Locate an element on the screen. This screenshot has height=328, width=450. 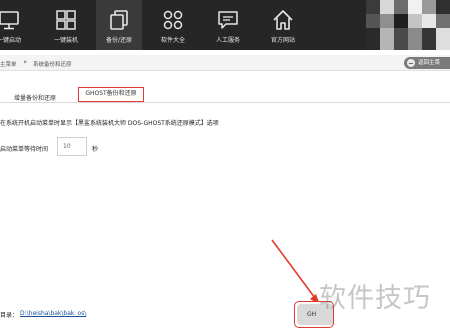
wait-time-input: 10 is located at coordinates (72, 146).